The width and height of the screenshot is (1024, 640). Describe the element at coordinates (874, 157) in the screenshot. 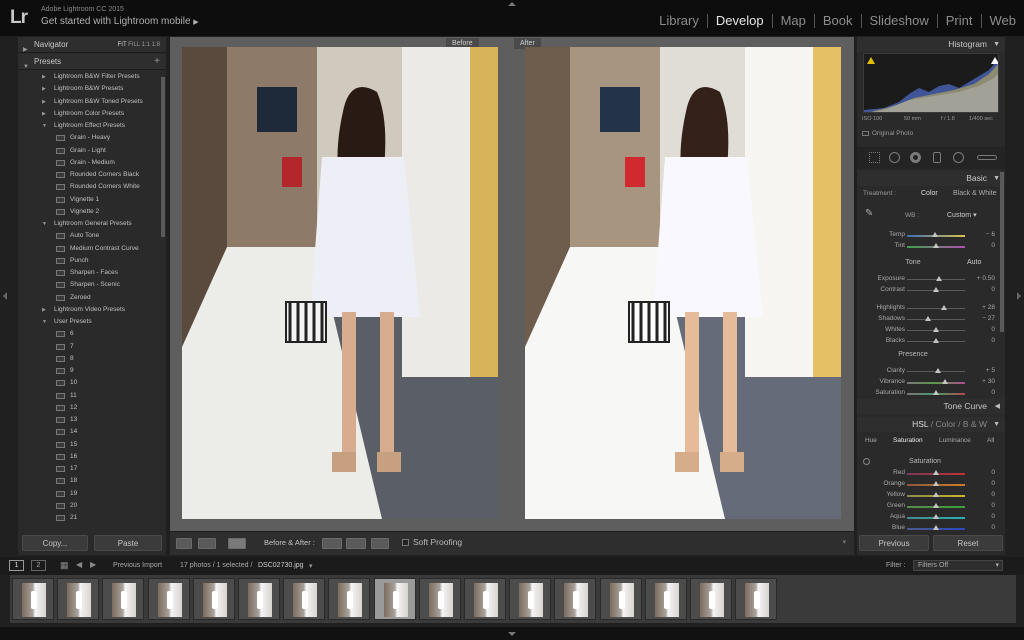

I see `crop-overlay-icon` at that location.